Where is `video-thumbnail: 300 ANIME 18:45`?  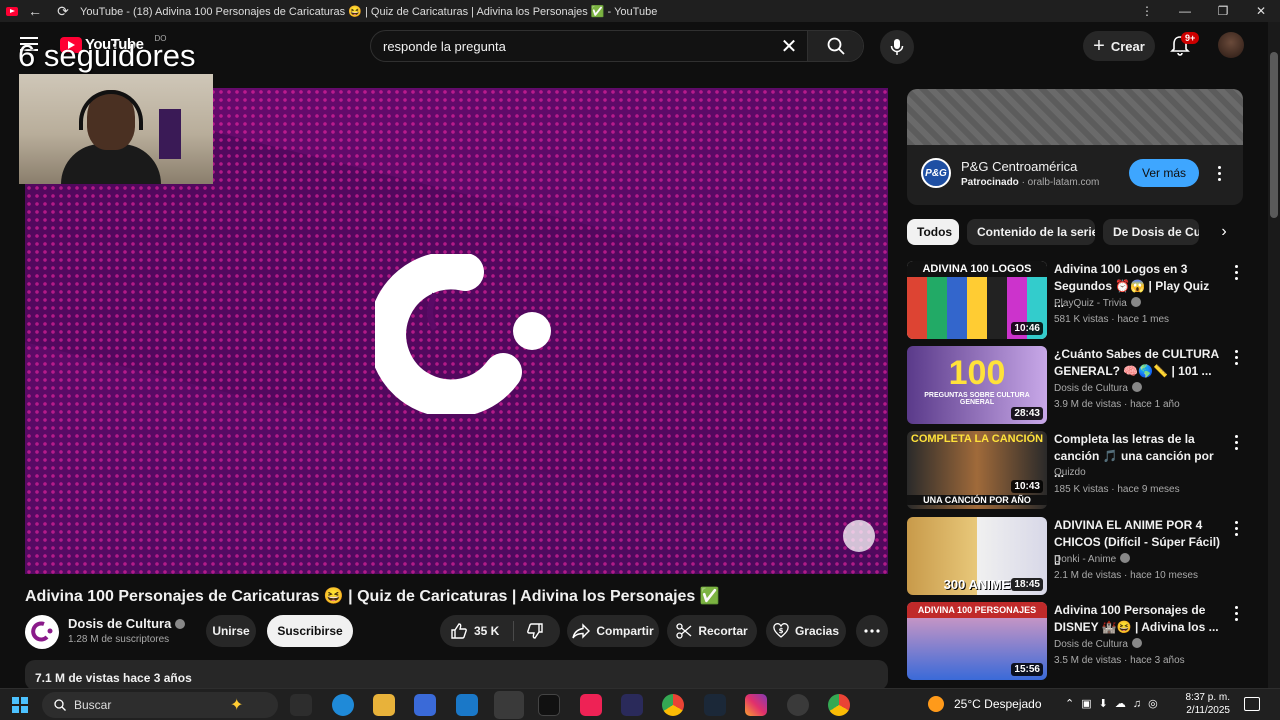 video-thumbnail: 300 ANIME 18:45 is located at coordinates (977, 556).